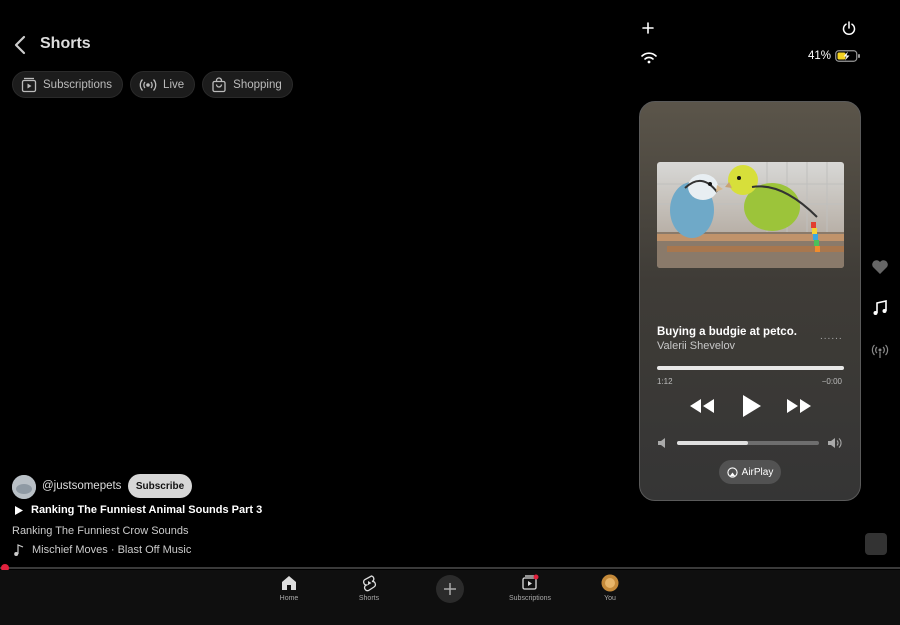 The image size is (900, 625). I want to click on filter-chips: Subscriptions Live Shopping, so click(152, 84).